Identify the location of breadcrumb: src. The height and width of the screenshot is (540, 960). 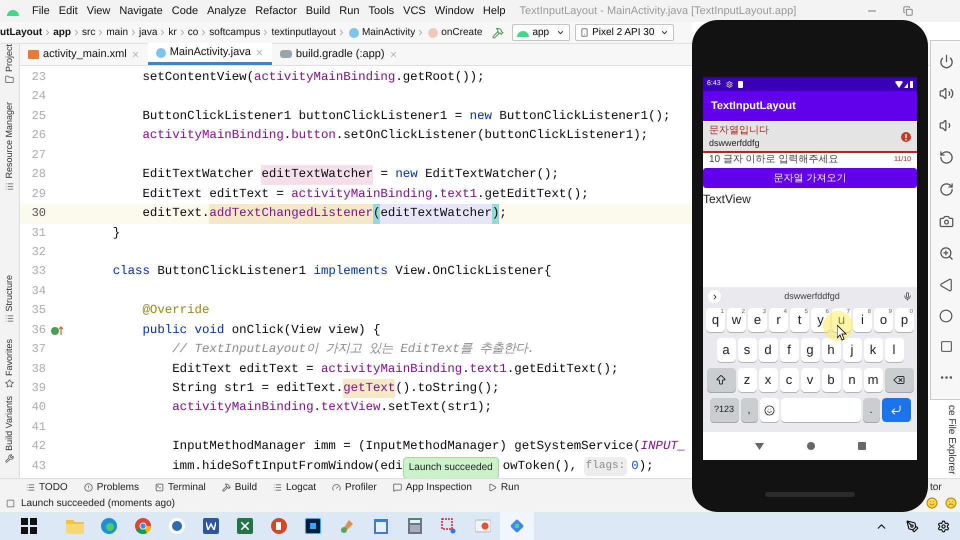
(89, 32).